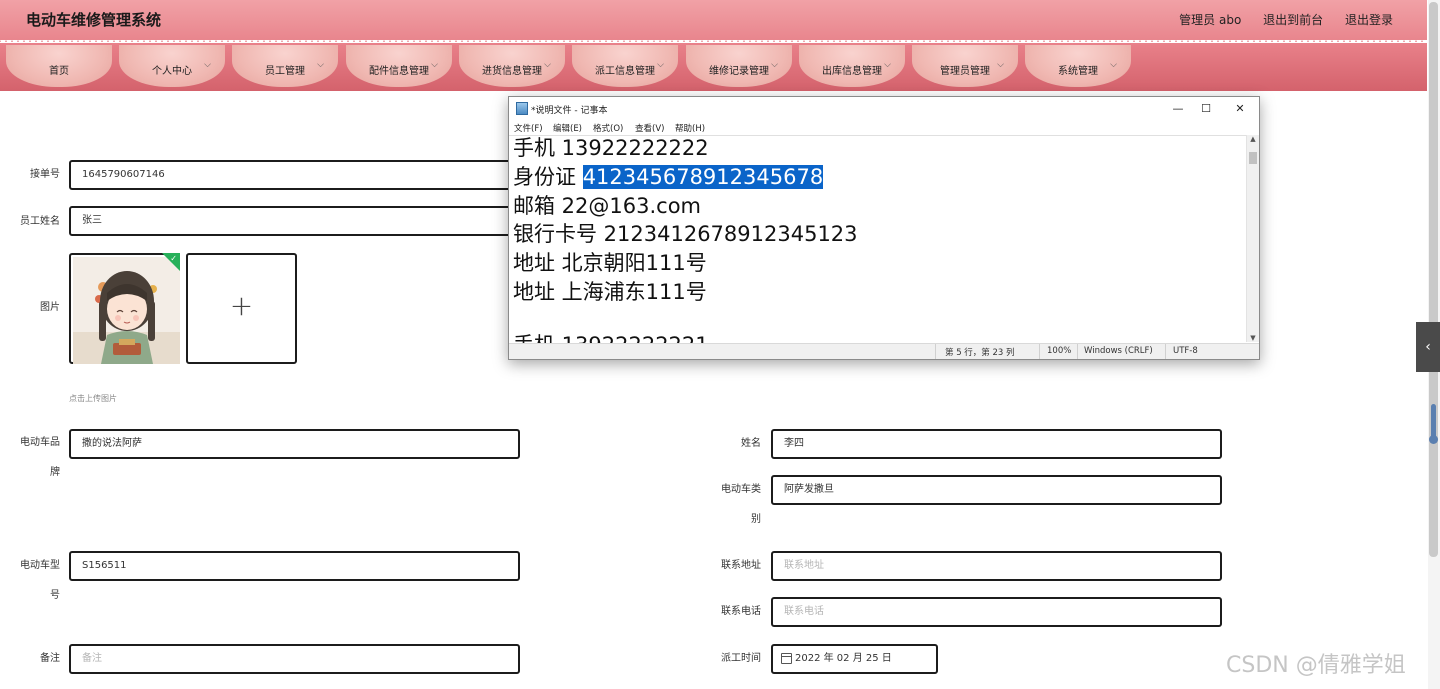 The image size is (1440, 689). Describe the element at coordinates (786, 658) in the screenshot. I see `calendar-icon` at that location.